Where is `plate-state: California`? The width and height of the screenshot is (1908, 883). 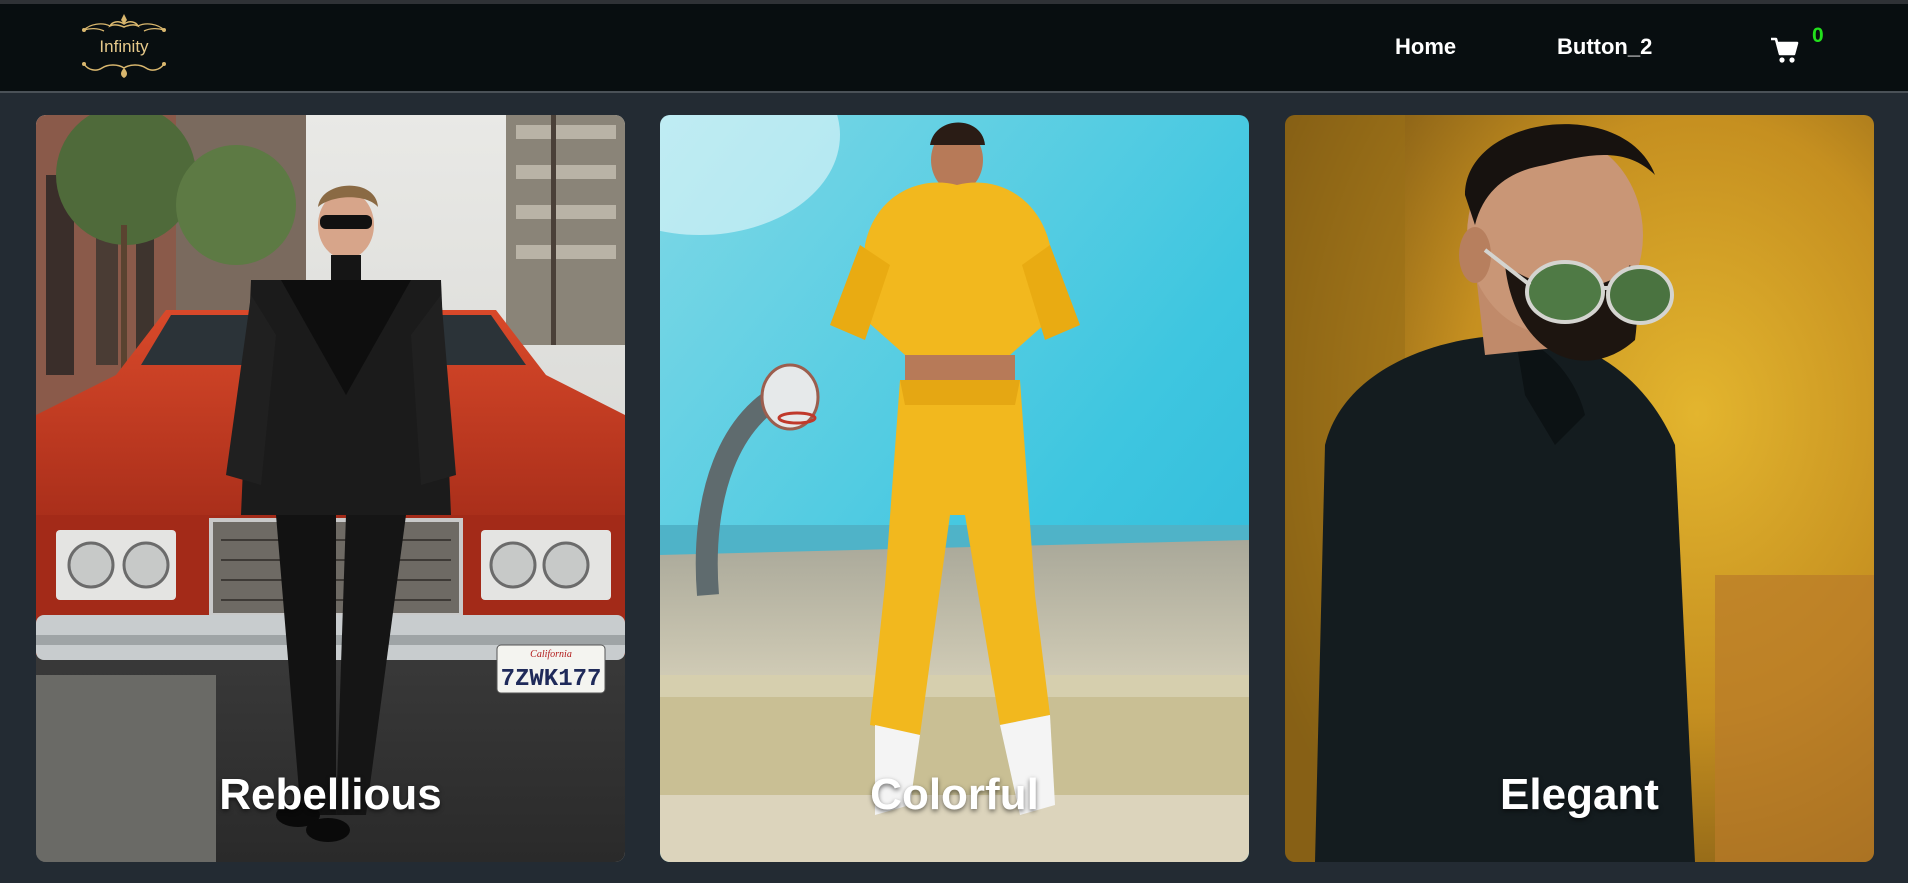
plate-state: California is located at coordinates (551, 654).